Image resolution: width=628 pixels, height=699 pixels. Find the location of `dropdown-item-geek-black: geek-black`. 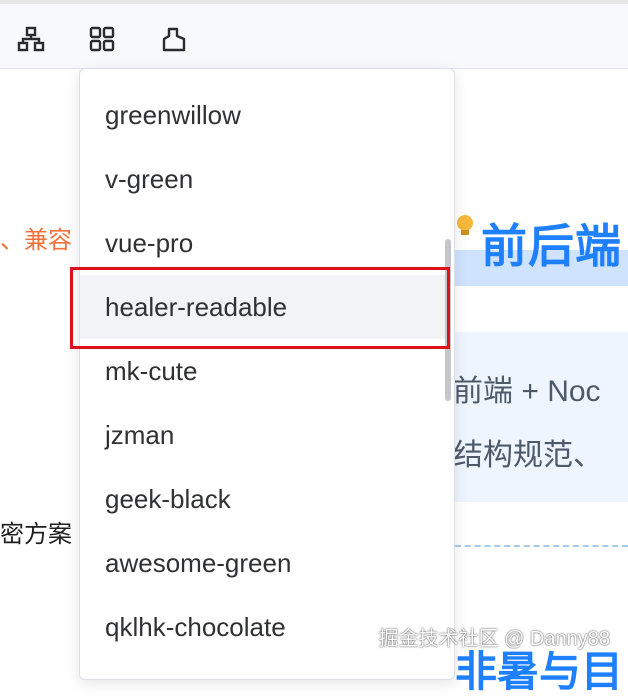

dropdown-item-geek-black: geek-black is located at coordinates (263, 499).